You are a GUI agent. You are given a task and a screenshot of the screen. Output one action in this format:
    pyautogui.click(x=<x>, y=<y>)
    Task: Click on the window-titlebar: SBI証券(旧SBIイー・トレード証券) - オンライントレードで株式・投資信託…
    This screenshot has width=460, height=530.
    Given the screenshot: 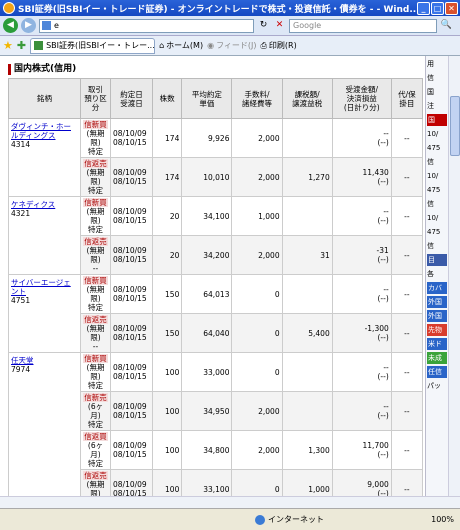 What is the action you would take?
    pyautogui.click(x=230, y=8)
    